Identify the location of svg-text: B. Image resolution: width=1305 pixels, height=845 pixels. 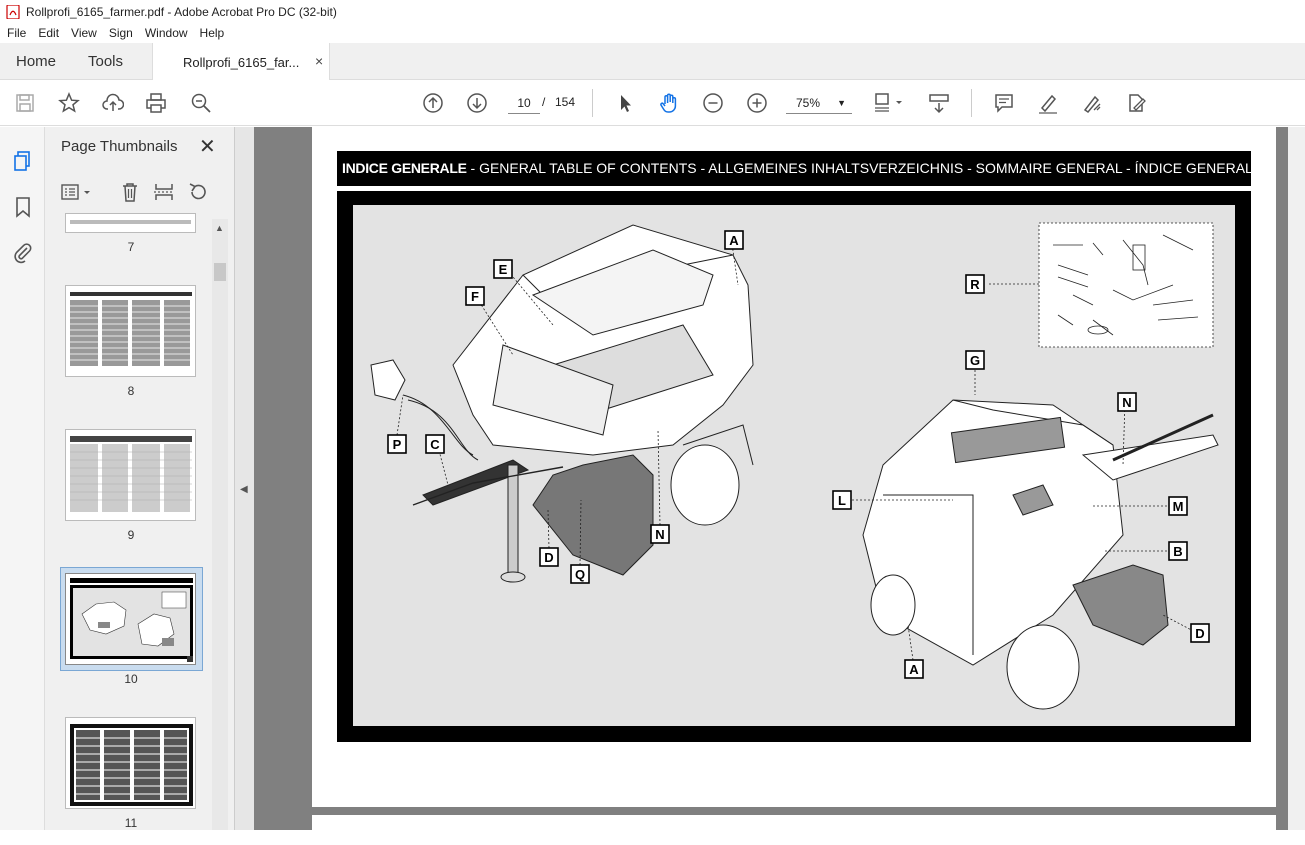
(1177, 551).